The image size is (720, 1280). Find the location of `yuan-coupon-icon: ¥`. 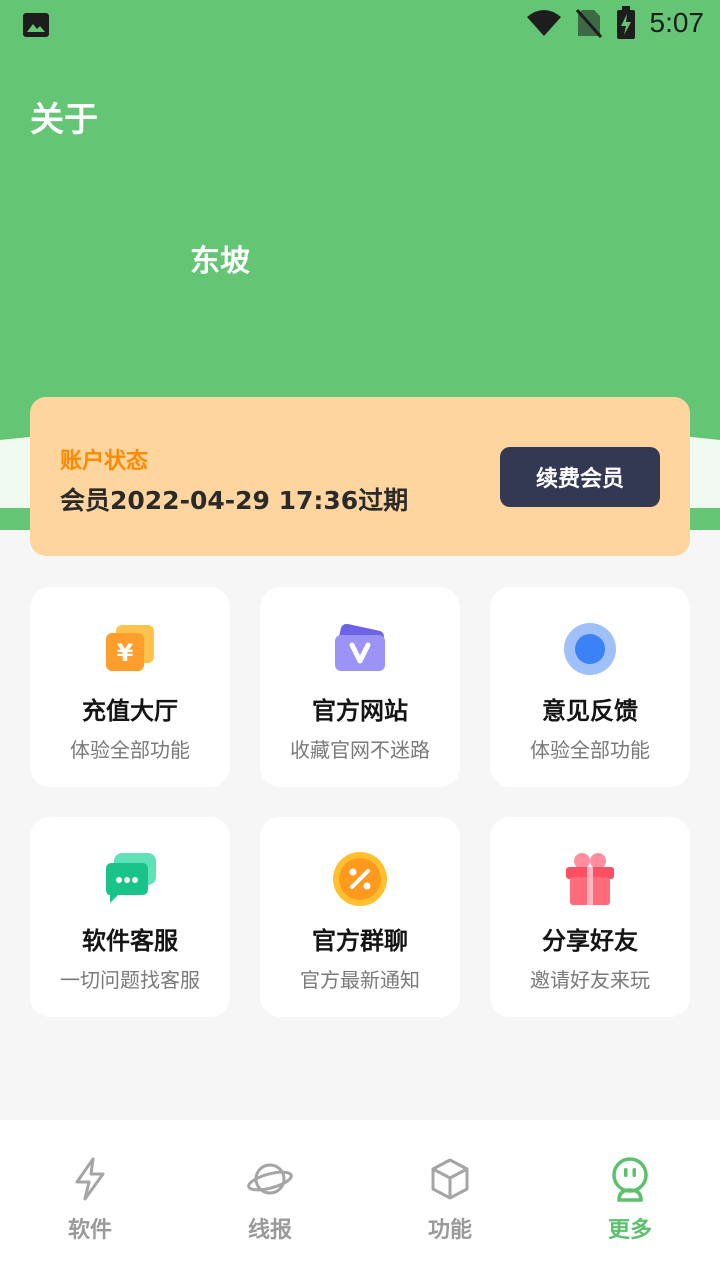

yuan-coupon-icon: ¥ is located at coordinates (130, 648).